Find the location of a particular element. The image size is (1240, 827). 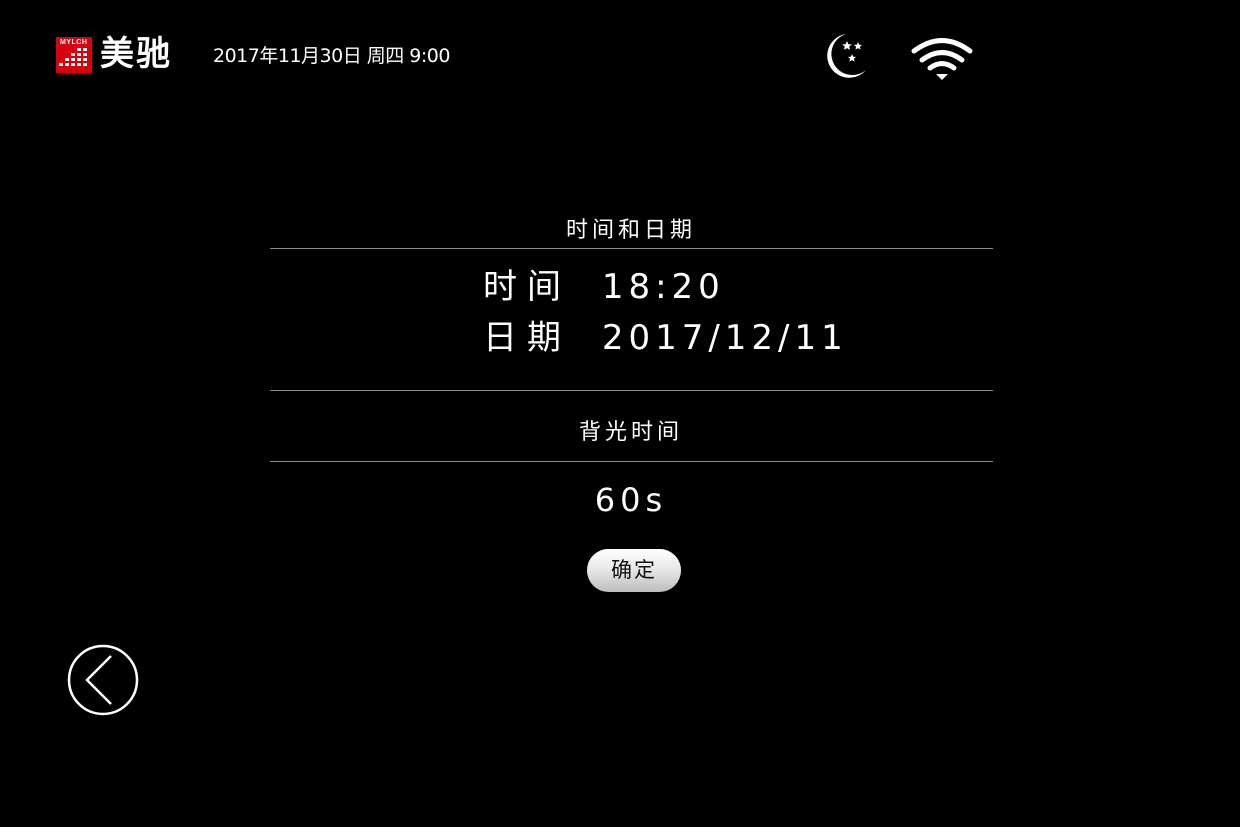

divider-middle is located at coordinates (631, 390).